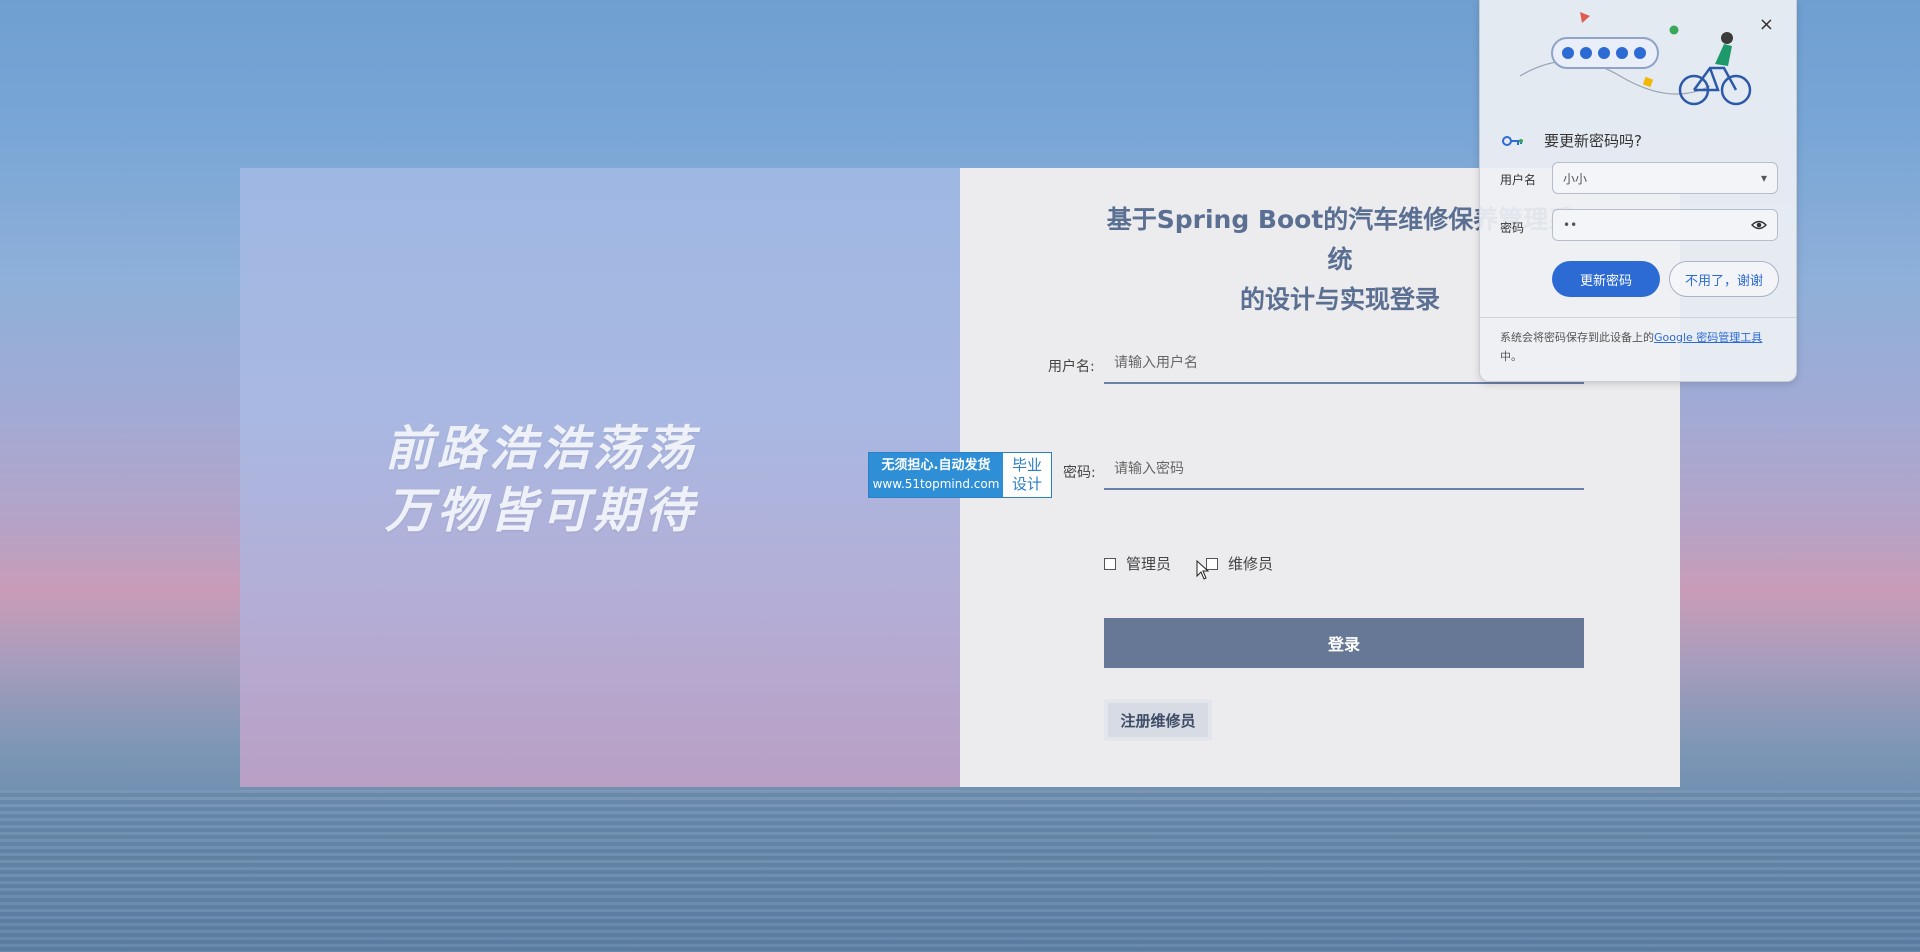  I want to click on close-icon: ×, so click(1766, 24).